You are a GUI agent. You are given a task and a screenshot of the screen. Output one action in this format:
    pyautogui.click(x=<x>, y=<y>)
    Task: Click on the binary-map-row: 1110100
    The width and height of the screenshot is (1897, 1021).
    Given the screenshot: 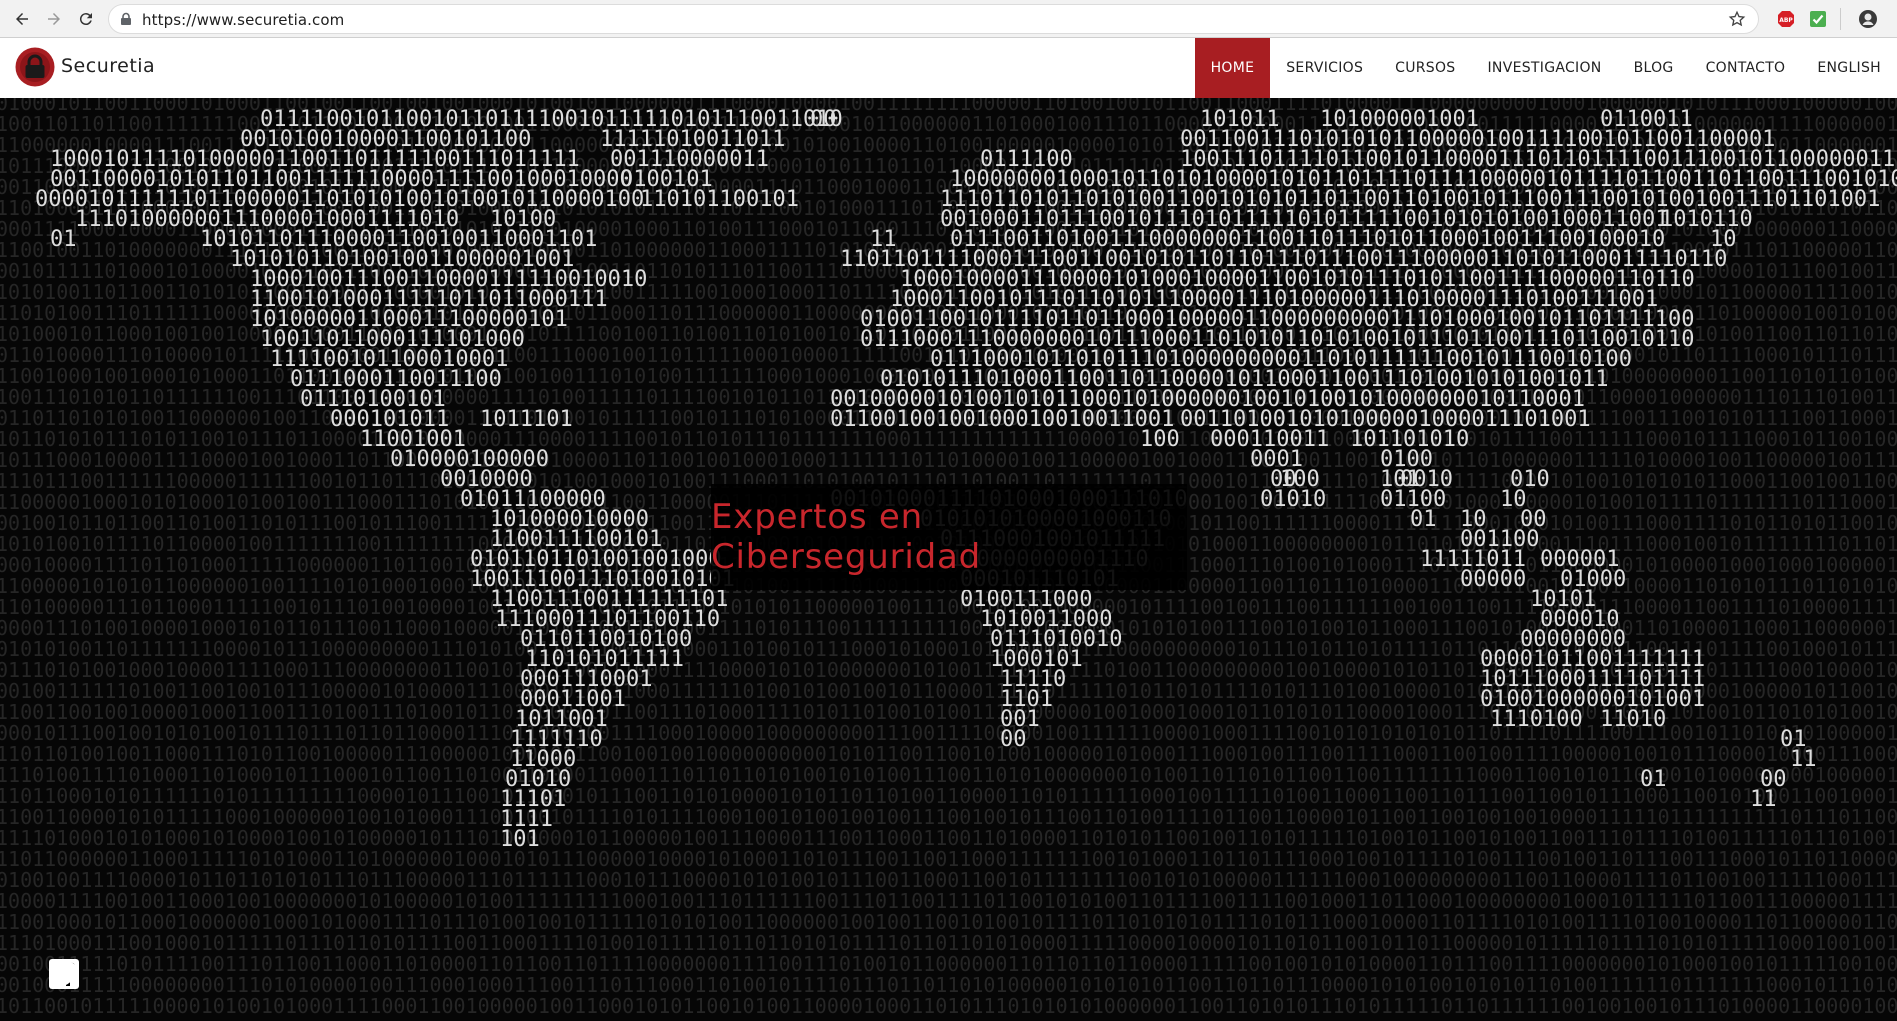 What is the action you would take?
    pyautogui.click(x=1536, y=719)
    